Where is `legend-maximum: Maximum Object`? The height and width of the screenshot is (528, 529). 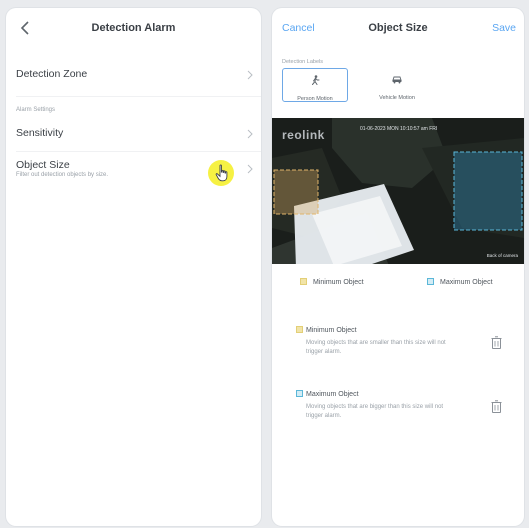
legend-maximum: Maximum Object is located at coordinates (460, 282).